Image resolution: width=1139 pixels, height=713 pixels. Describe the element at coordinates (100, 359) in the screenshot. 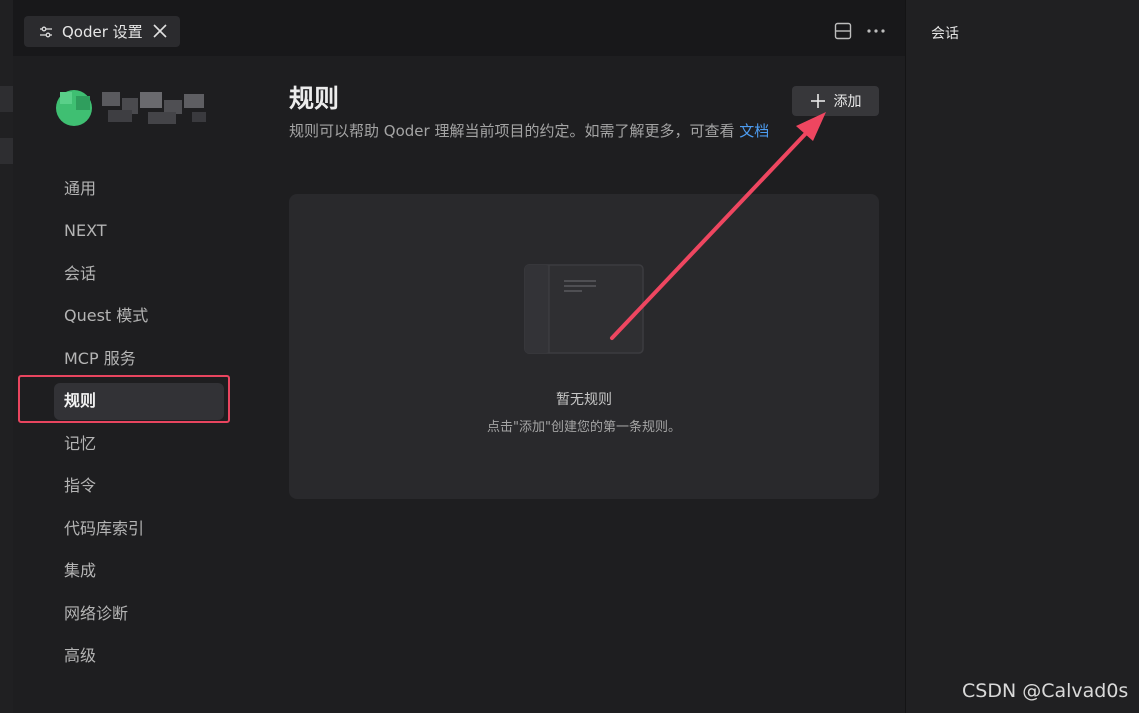

I see `sidebar-item-mcp: MCP 服务` at that location.